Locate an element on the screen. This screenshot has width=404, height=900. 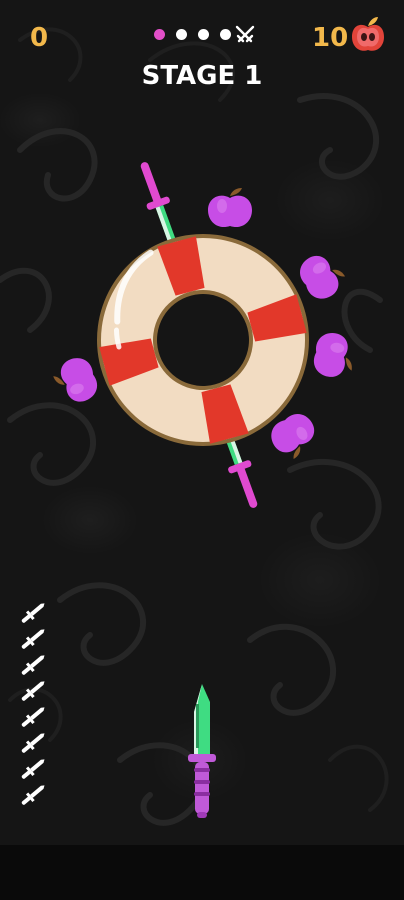
apple-icon is located at coordinates (368, 34).